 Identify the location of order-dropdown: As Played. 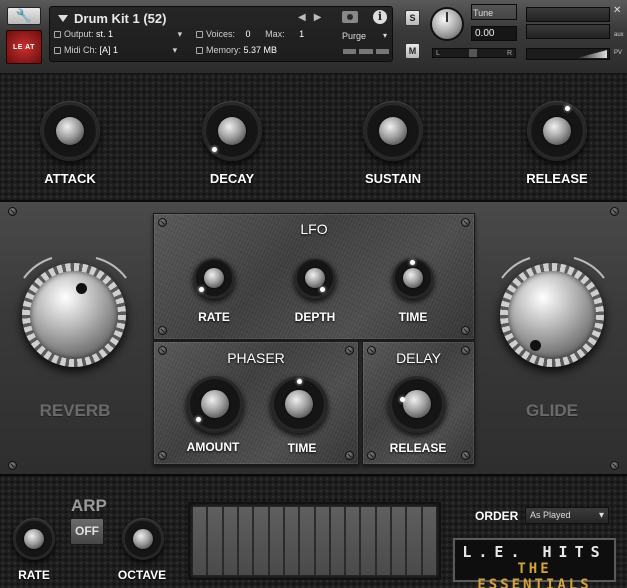
(567, 515).